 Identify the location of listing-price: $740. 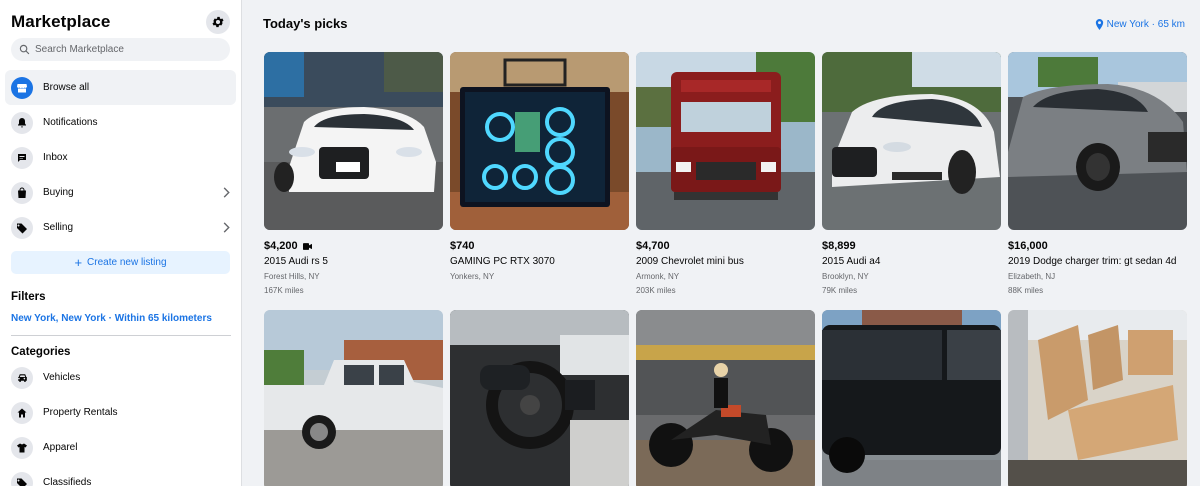
(539, 246).